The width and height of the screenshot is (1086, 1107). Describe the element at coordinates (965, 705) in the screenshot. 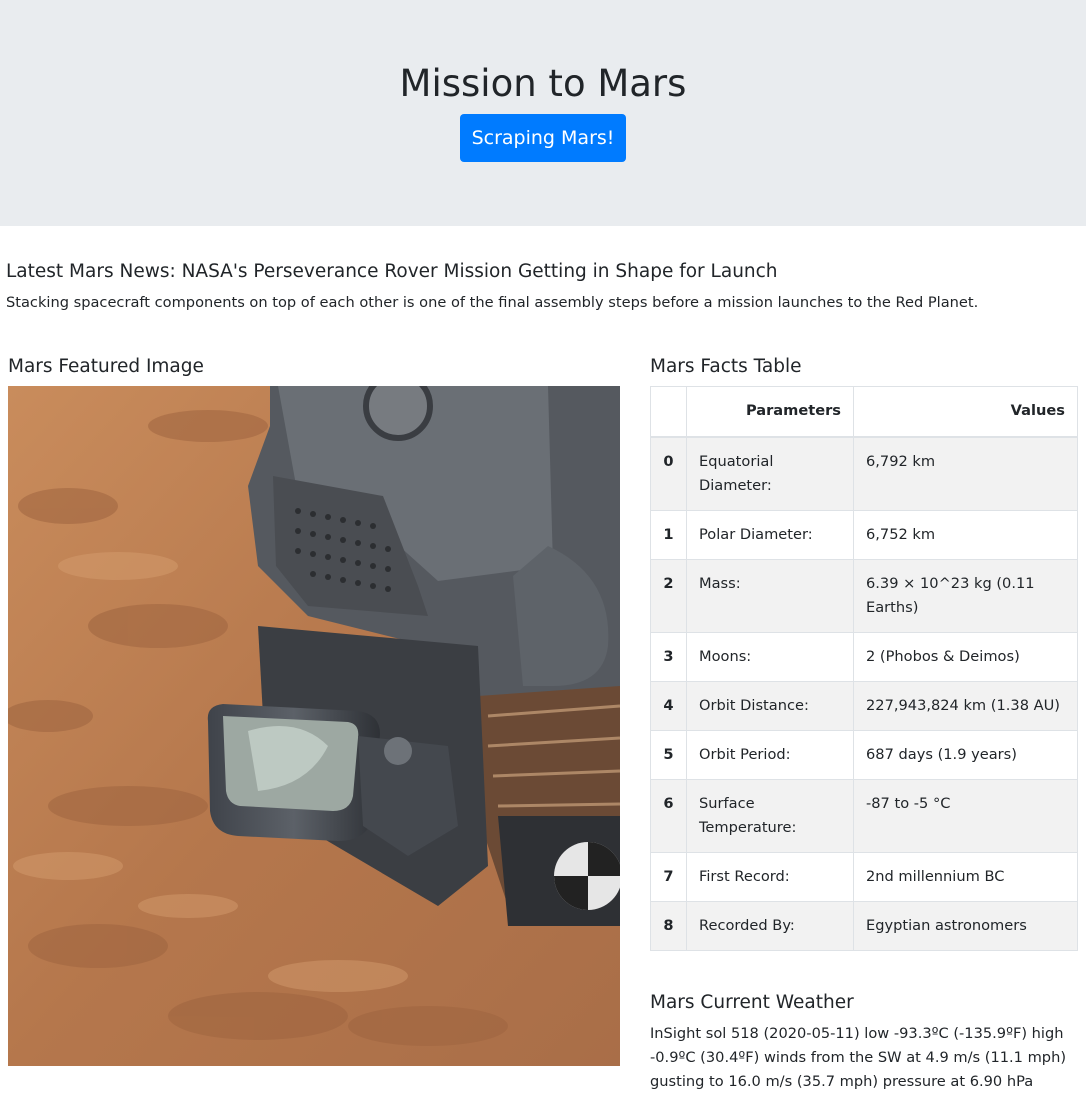

I see `row-value: 227,943,824 km (1.38 AU)` at that location.